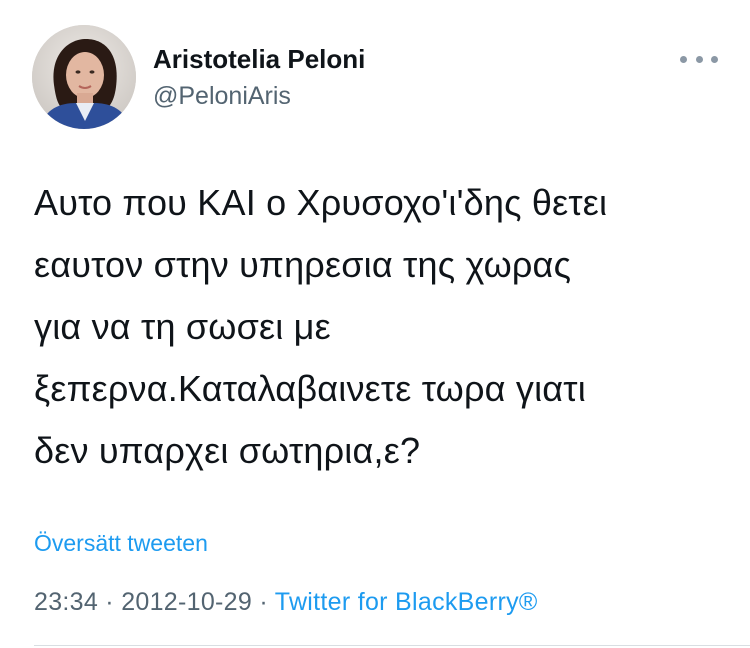 This screenshot has width=750, height=648. What do you see at coordinates (303, 264) in the screenshot?
I see `tweet-text-line: εαυτον στην υπηρεσια της χωρας` at bounding box center [303, 264].